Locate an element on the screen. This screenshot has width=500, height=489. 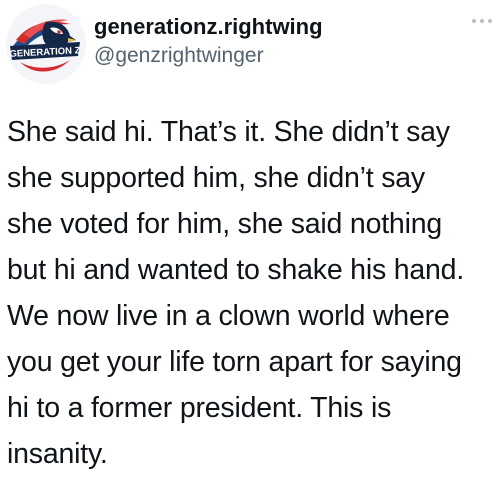
tweet-text-line: you get your life torn apart for saying is located at coordinates (234, 362).